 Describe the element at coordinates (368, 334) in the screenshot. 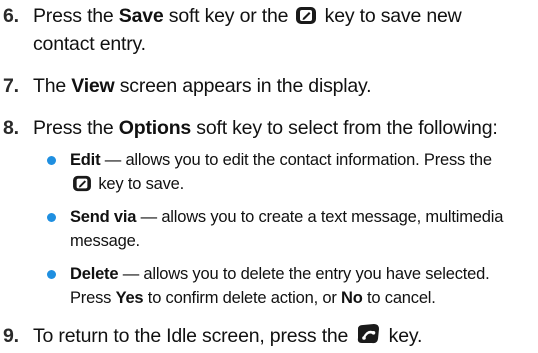

I see `end-key-icon` at that location.